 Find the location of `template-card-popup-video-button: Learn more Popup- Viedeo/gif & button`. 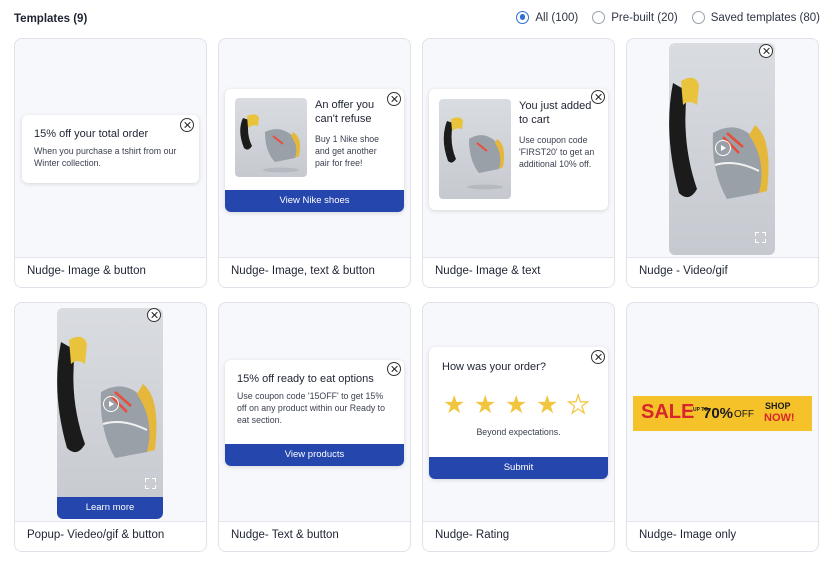

template-card-popup-video-button: Learn more Popup- Viedeo/gif & button is located at coordinates (110, 427).